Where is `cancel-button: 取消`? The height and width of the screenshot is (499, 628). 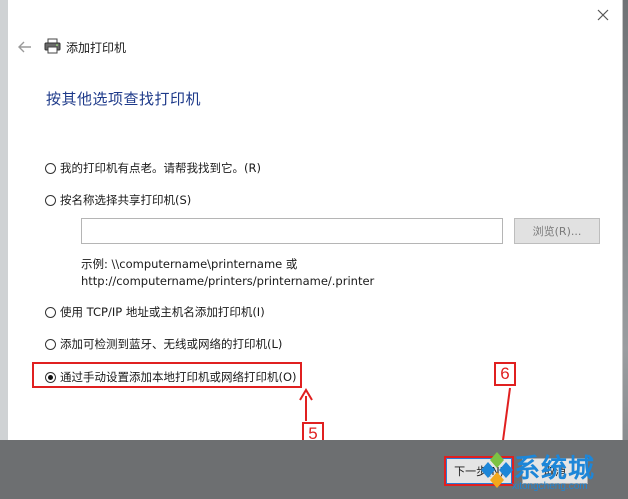
cancel-button: 取消 is located at coordinates (555, 471).